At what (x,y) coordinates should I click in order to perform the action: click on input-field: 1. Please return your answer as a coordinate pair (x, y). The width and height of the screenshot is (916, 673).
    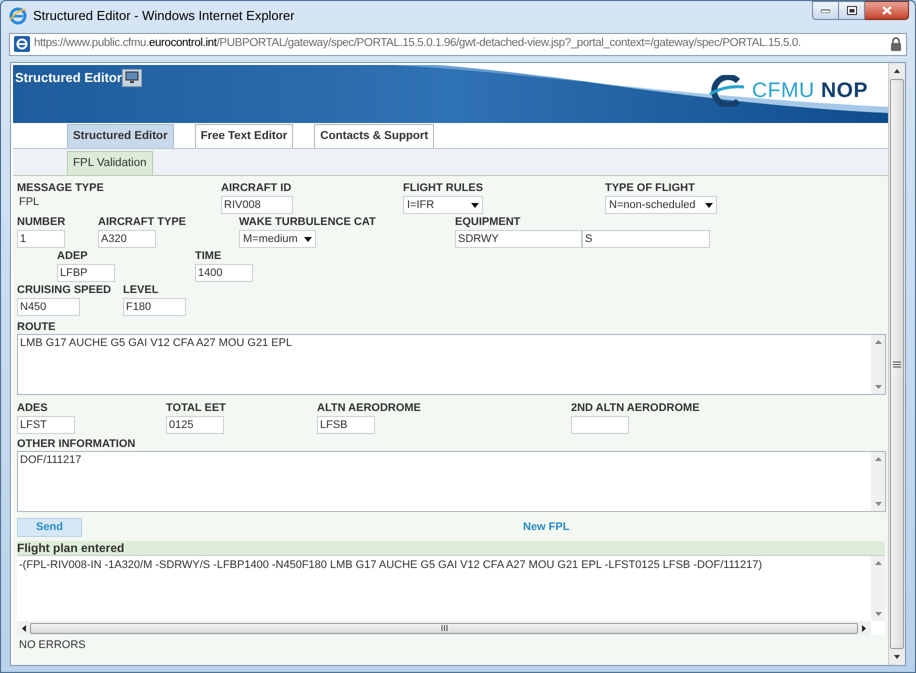
    Looking at the image, I should click on (41, 239).